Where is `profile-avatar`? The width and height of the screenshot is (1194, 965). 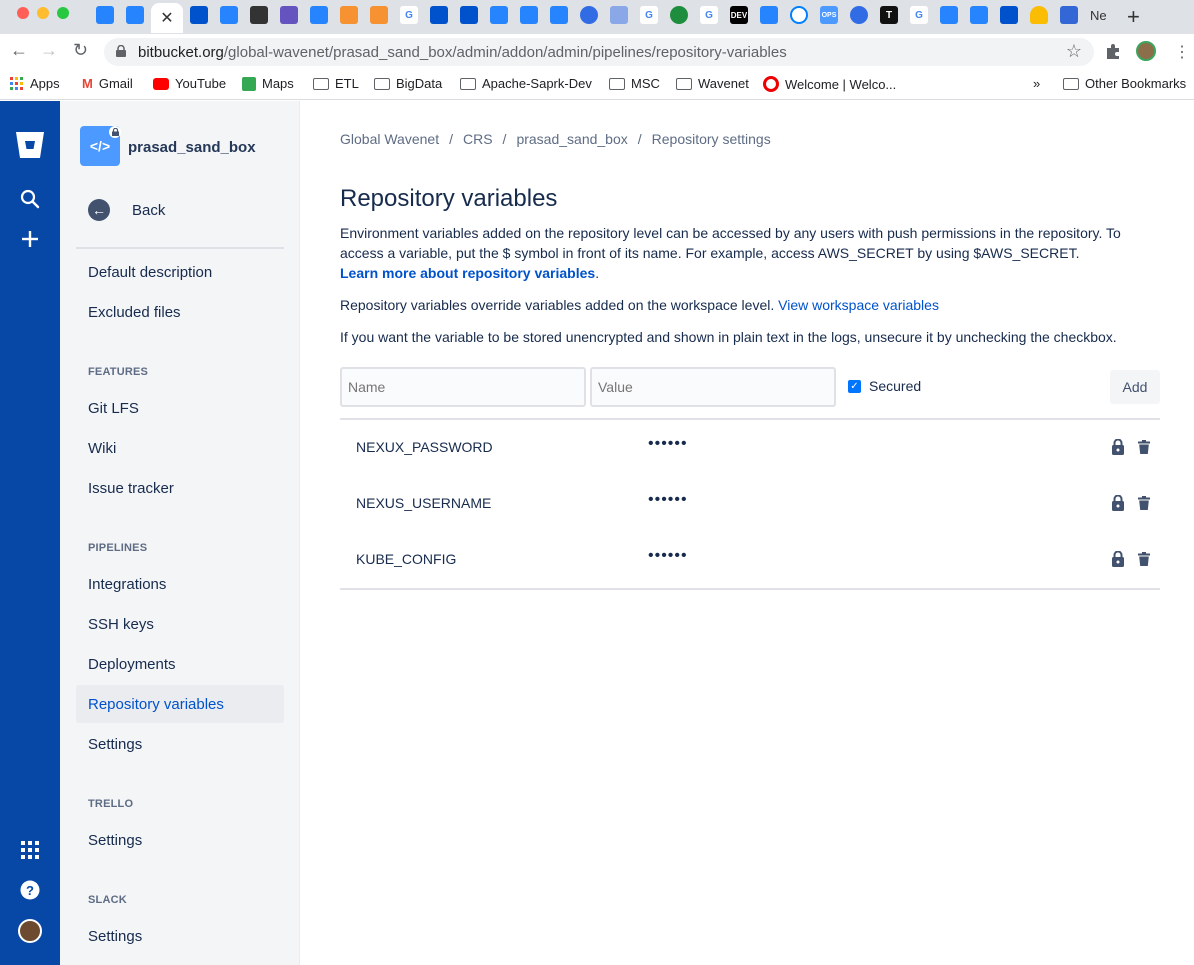 profile-avatar is located at coordinates (1146, 51).